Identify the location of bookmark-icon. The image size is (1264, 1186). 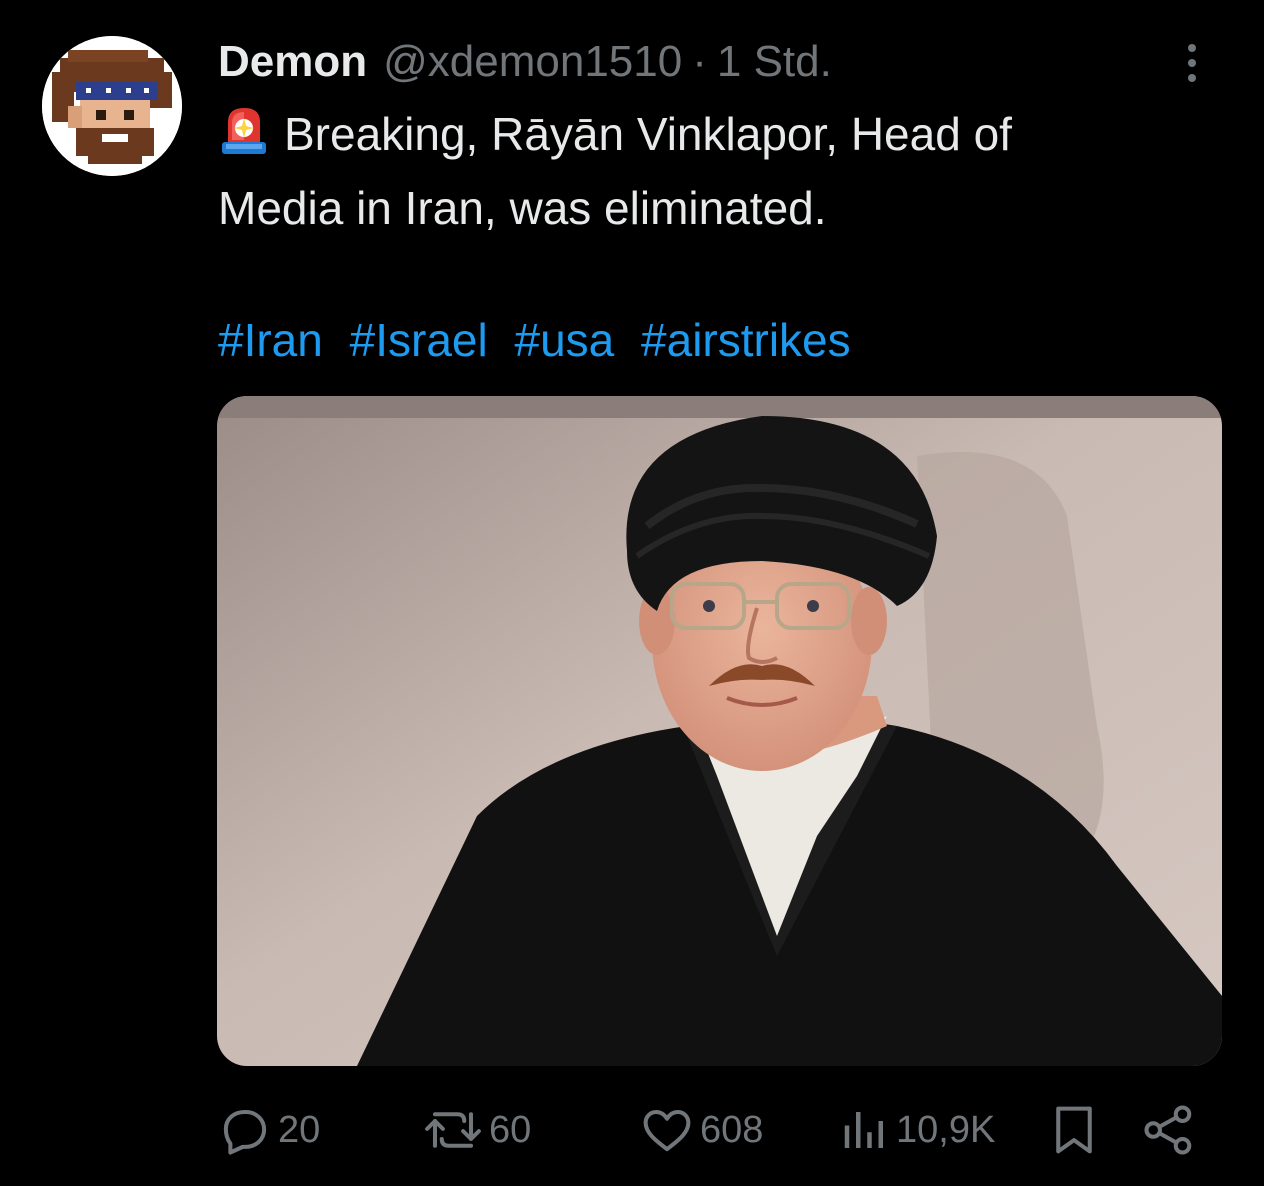
(1074, 1130).